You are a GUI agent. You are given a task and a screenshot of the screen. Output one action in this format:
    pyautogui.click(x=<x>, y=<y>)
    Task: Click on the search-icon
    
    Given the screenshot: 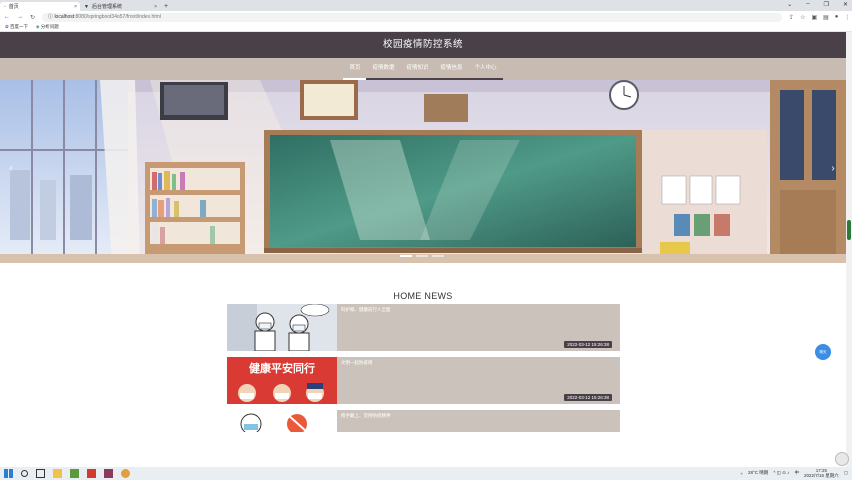 What is the action you would take?
    pyautogui.click(x=24, y=473)
    